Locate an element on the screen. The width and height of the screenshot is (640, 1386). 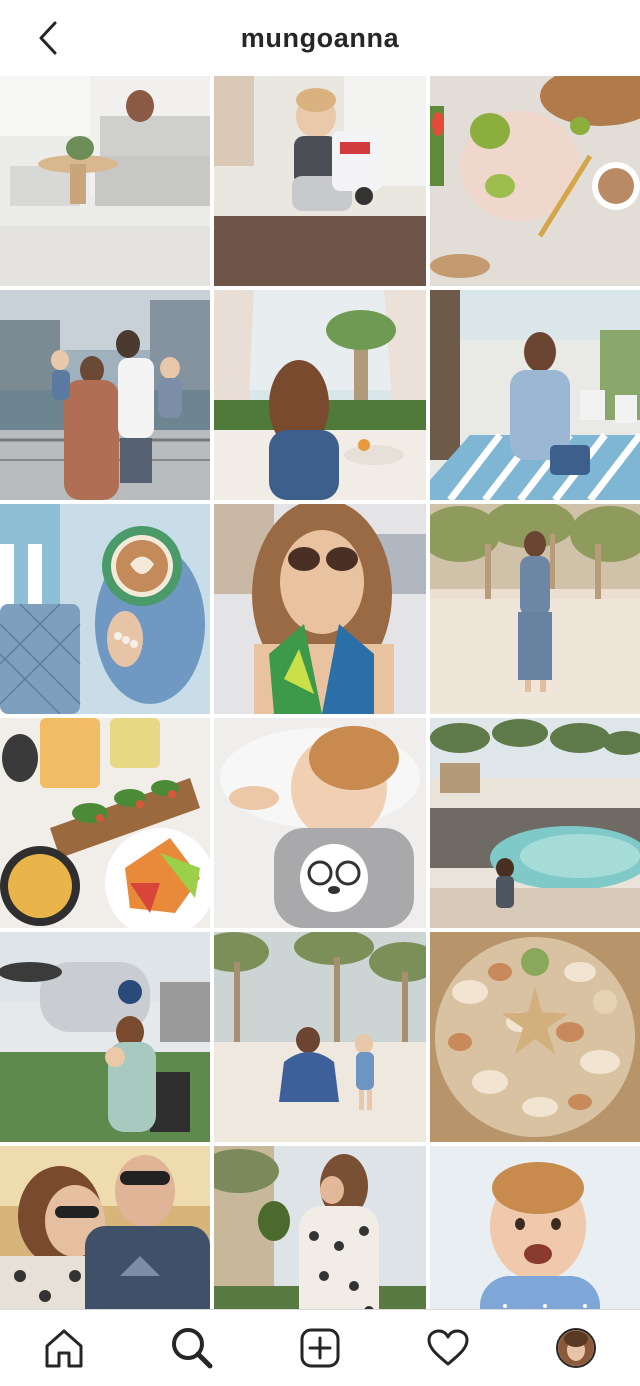
tab-profile is located at coordinates (576, 1348).